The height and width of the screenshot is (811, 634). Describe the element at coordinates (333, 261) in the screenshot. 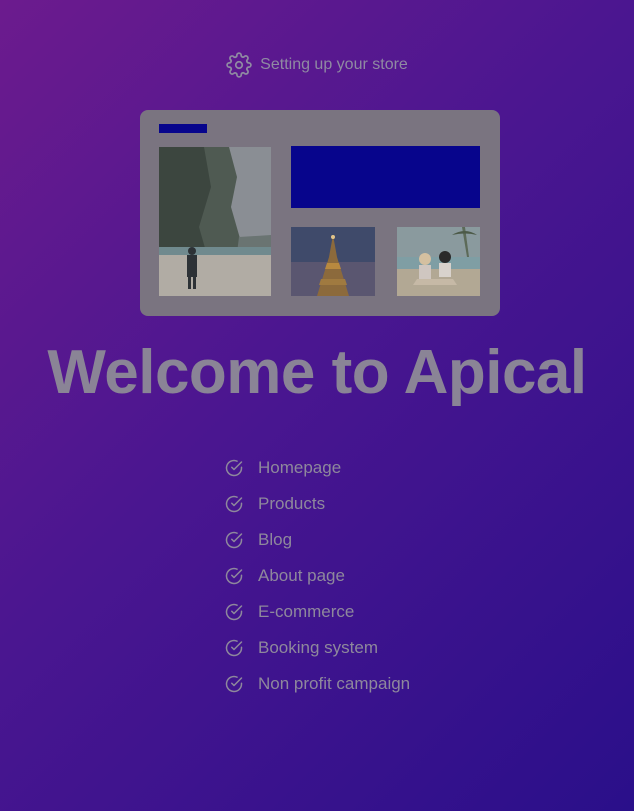

I see `eiffel-tower-photo` at that location.